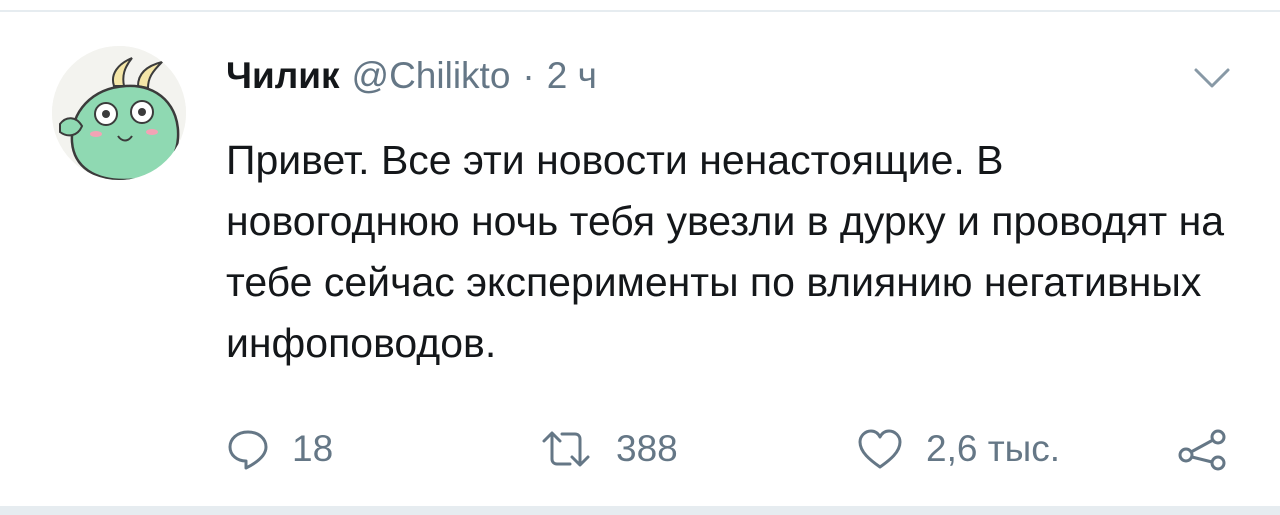  I want to click on like-button: 2,6 тыс., so click(958, 449).